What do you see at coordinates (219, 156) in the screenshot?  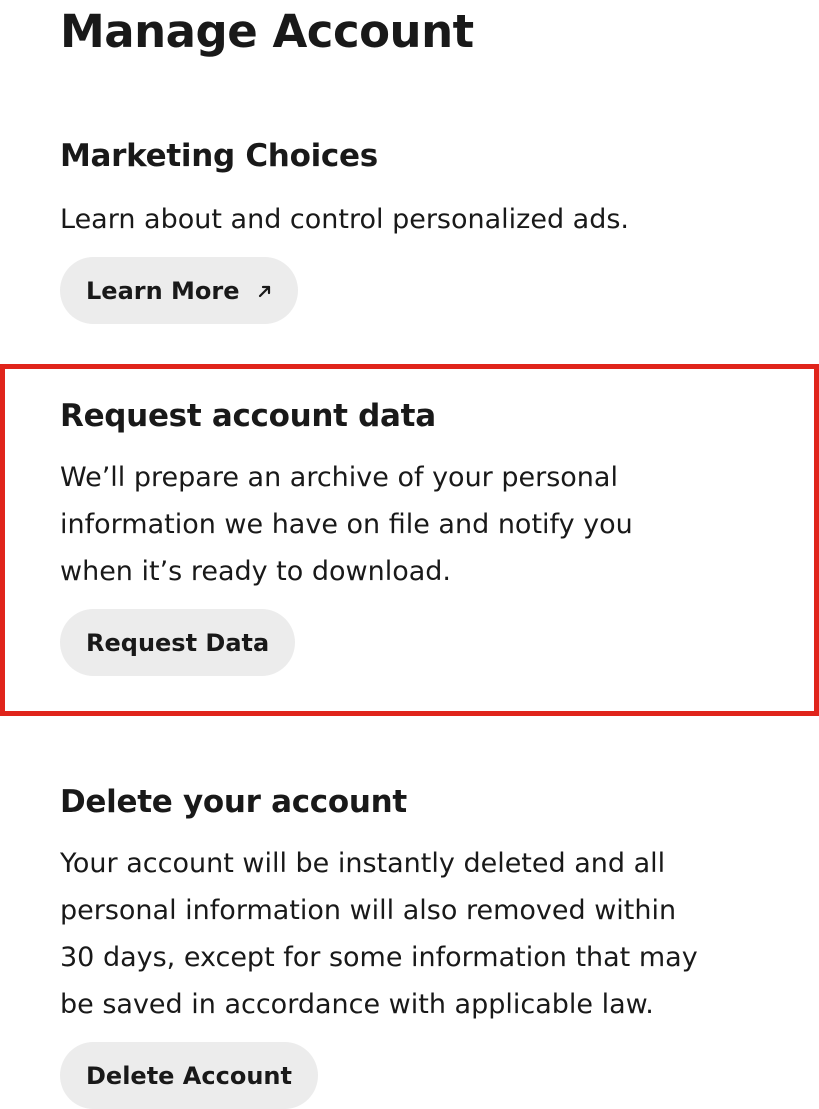 I see `marketing-choices-heading: Marketing Choices` at bounding box center [219, 156].